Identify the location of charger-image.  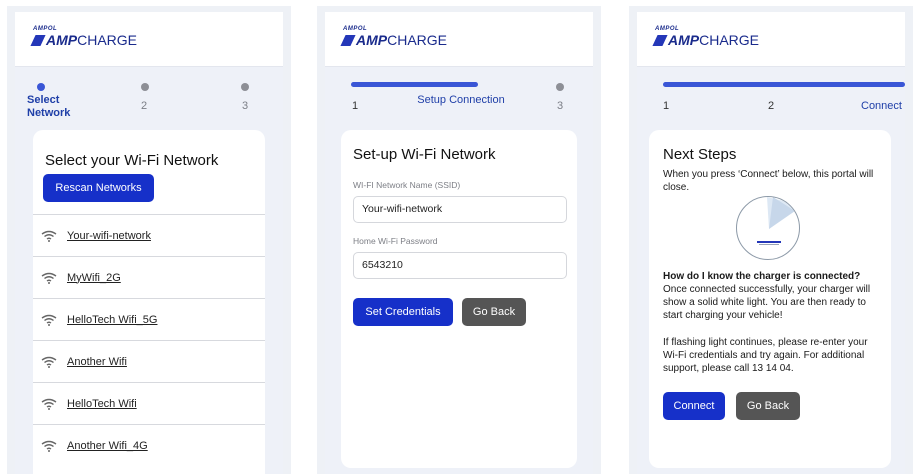
(768, 228).